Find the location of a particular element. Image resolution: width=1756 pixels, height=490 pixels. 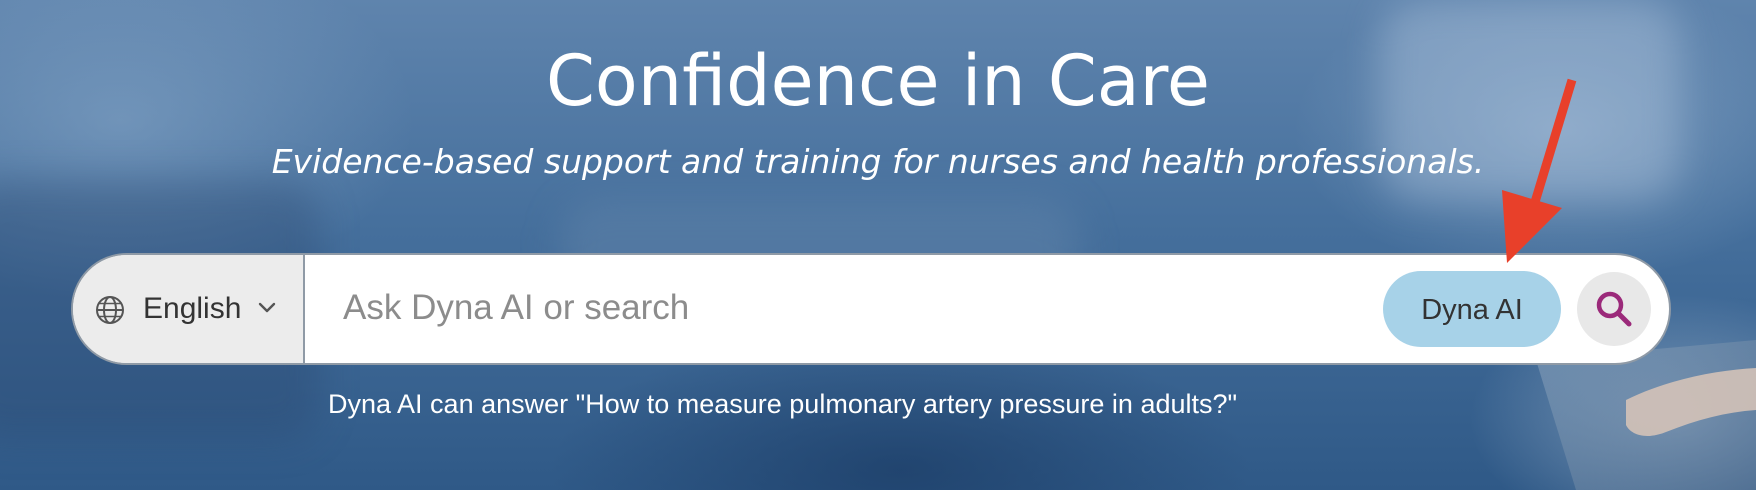

language-label: English is located at coordinates (192, 308).